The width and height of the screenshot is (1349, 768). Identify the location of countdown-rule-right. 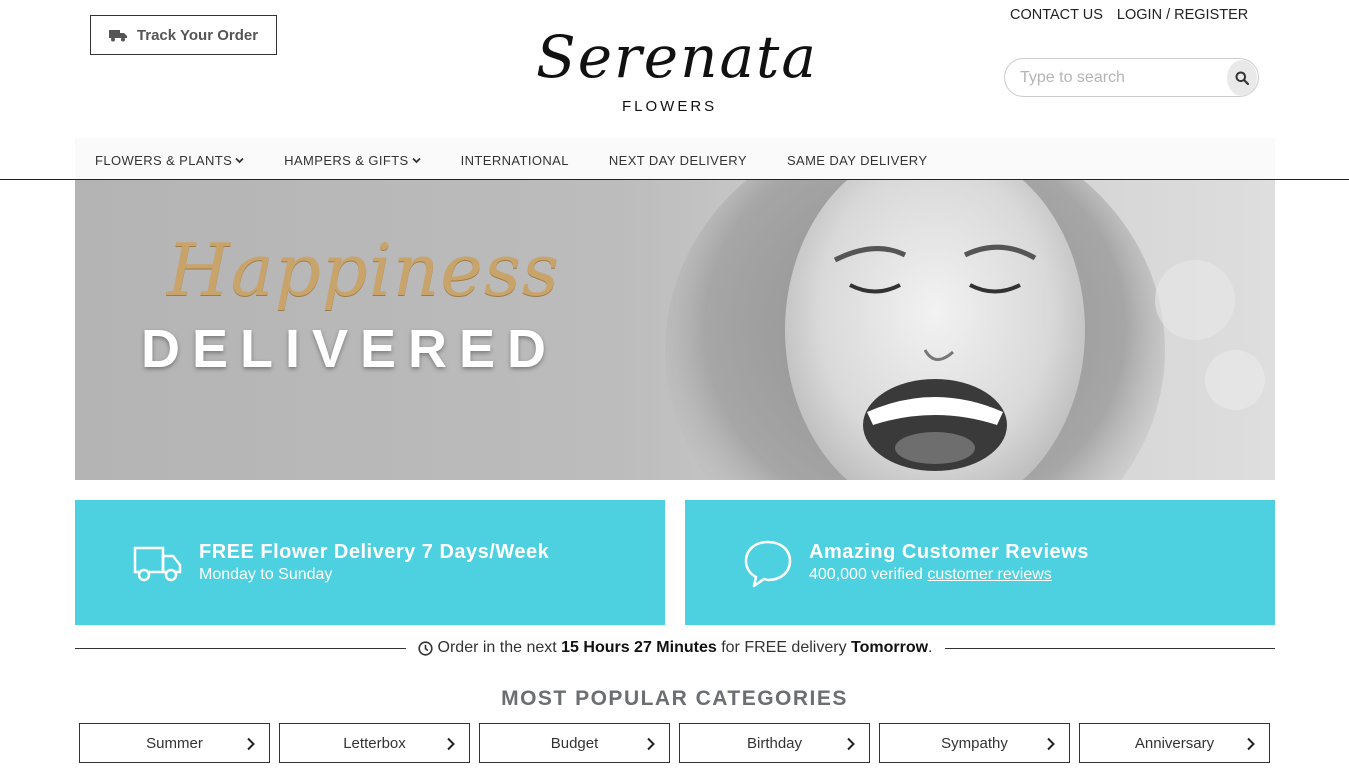
(1110, 648).